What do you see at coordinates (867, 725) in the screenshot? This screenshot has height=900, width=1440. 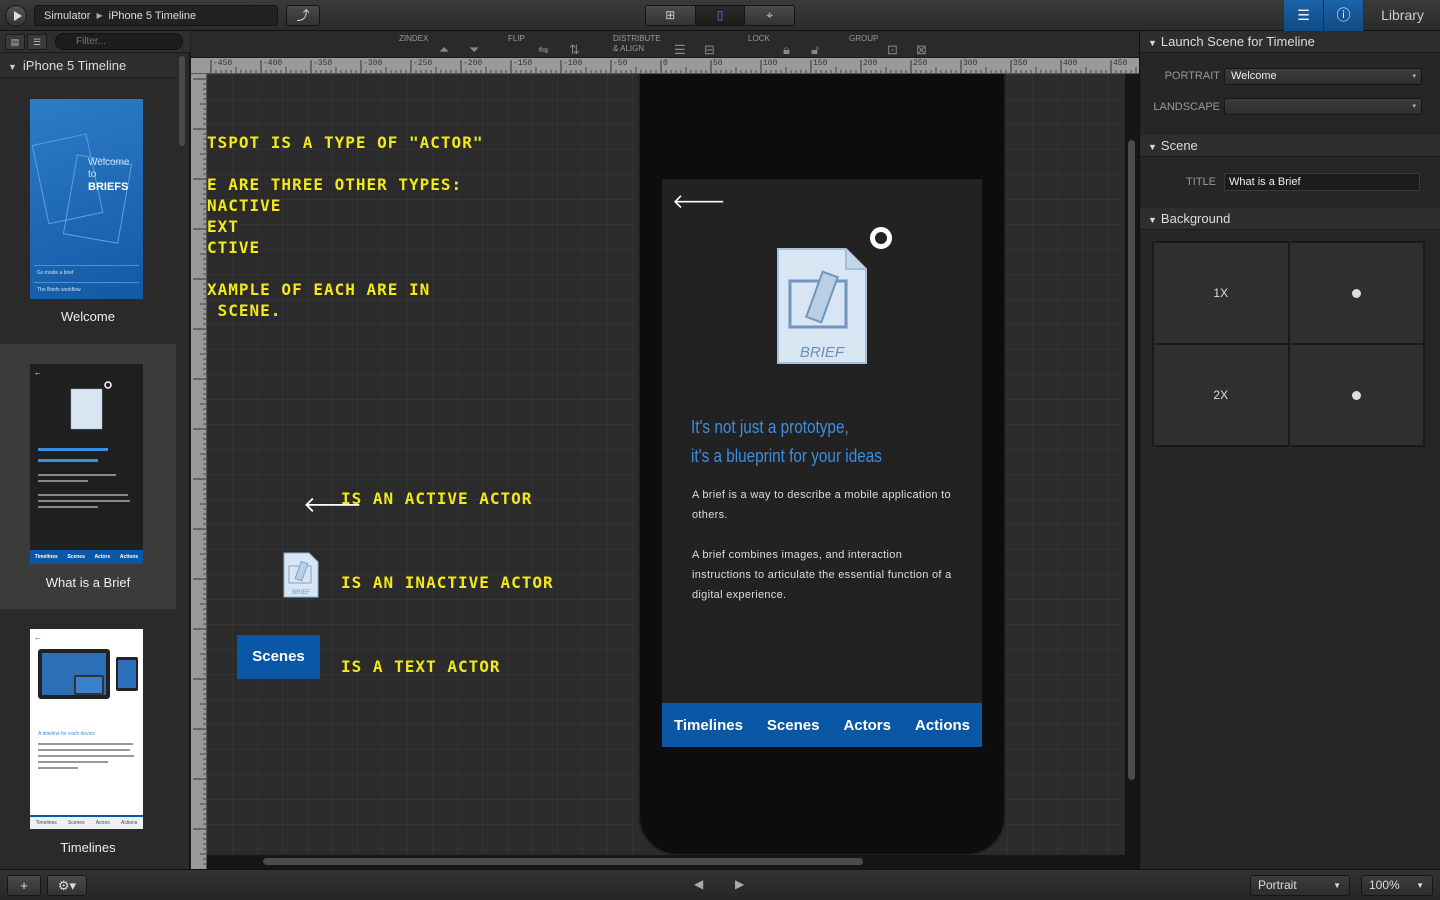 I see `tab-actors: Actors` at bounding box center [867, 725].